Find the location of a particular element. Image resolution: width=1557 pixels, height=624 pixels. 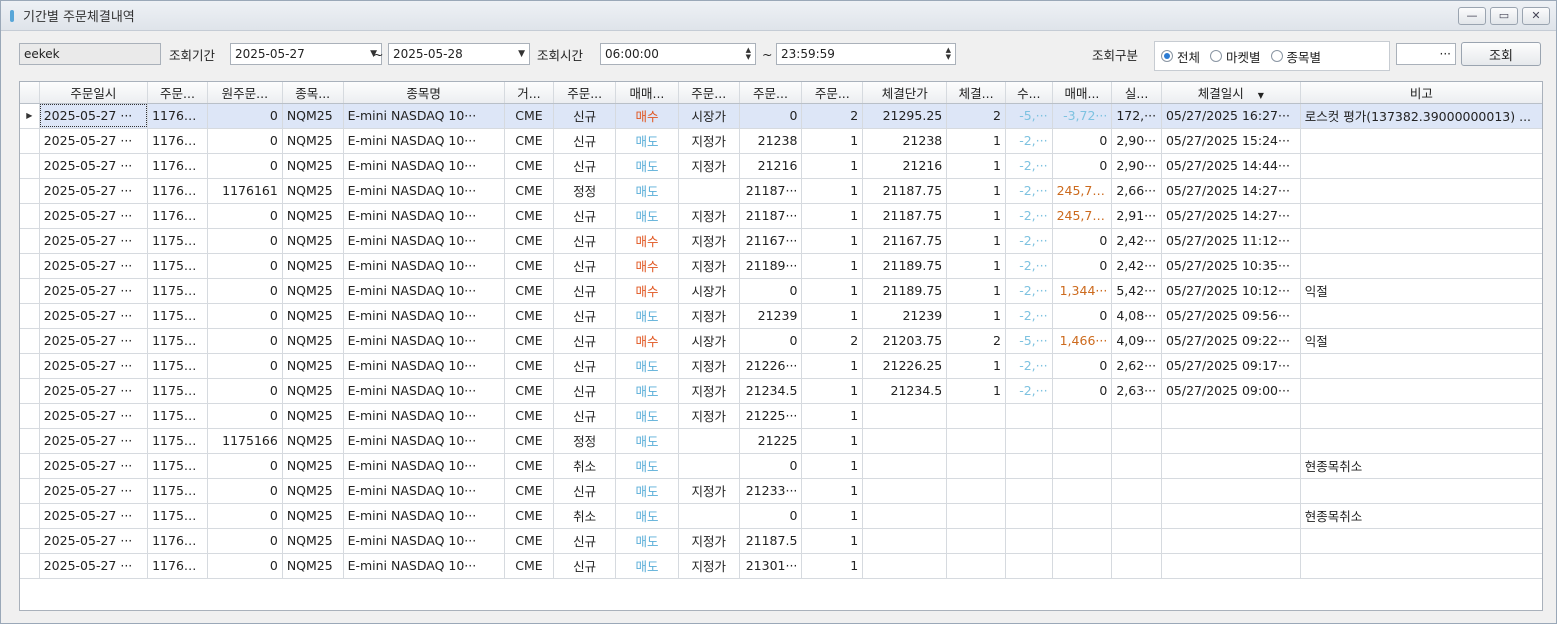

radio-all: 전체 is located at coordinates (1180, 56).